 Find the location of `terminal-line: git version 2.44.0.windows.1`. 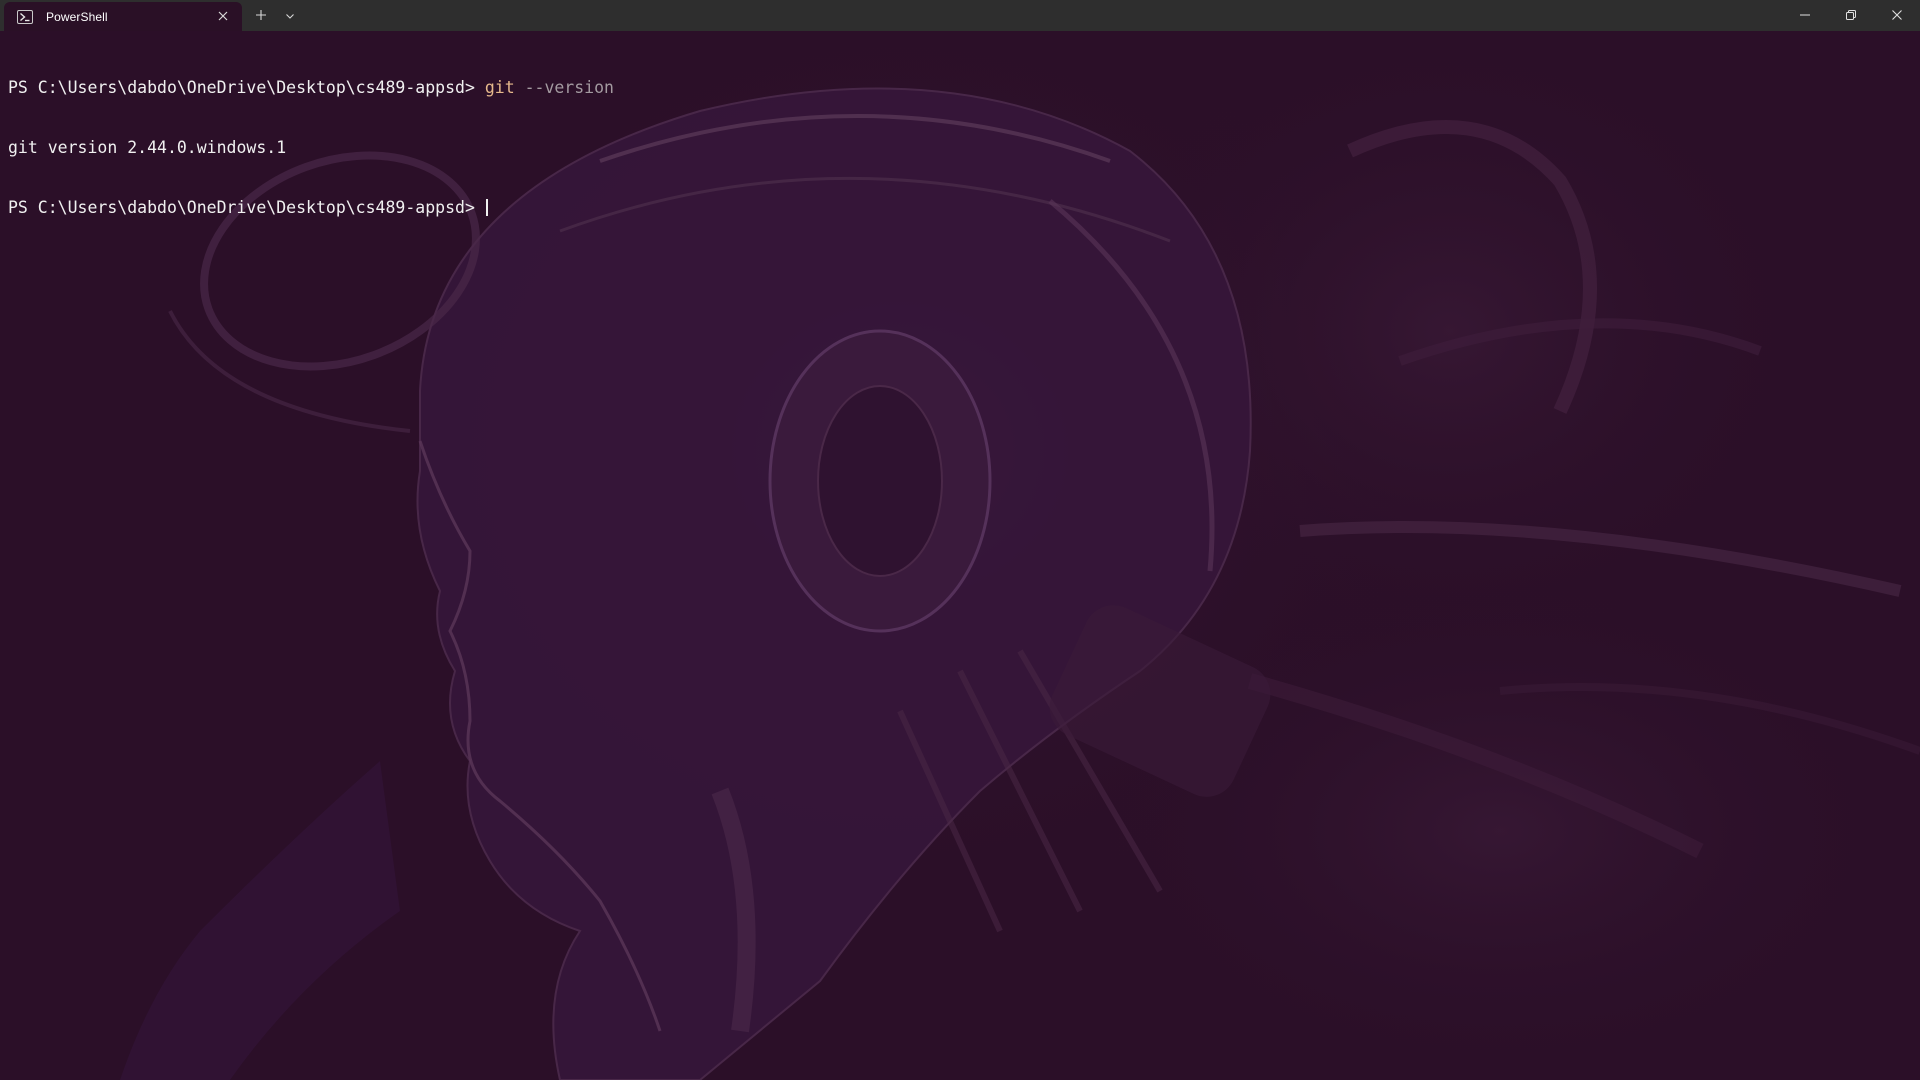

terminal-line: git version 2.44.0.windows.1 is located at coordinates (311, 148).